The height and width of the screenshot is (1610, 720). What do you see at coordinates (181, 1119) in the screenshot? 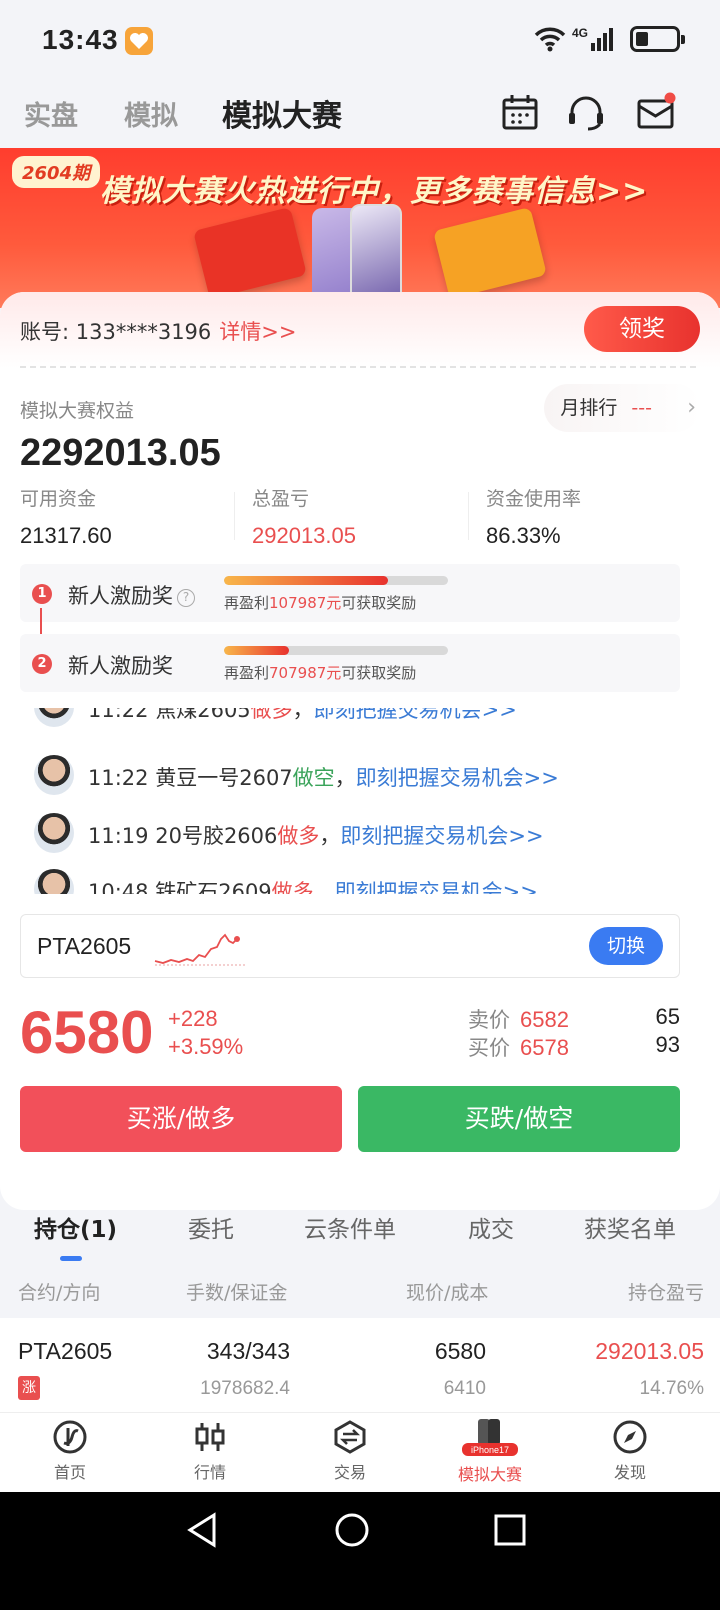
I see `buy-long-button: 买涨/做多` at bounding box center [181, 1119].